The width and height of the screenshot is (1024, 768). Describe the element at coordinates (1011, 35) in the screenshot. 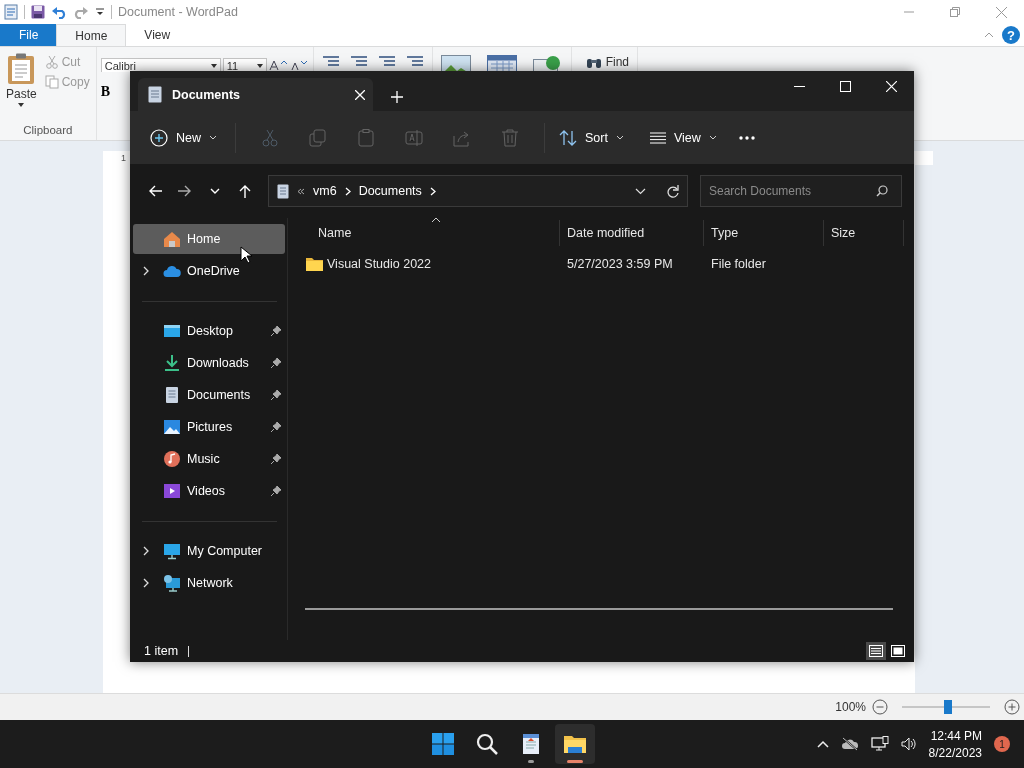

I see `help-button: ?` at that location.